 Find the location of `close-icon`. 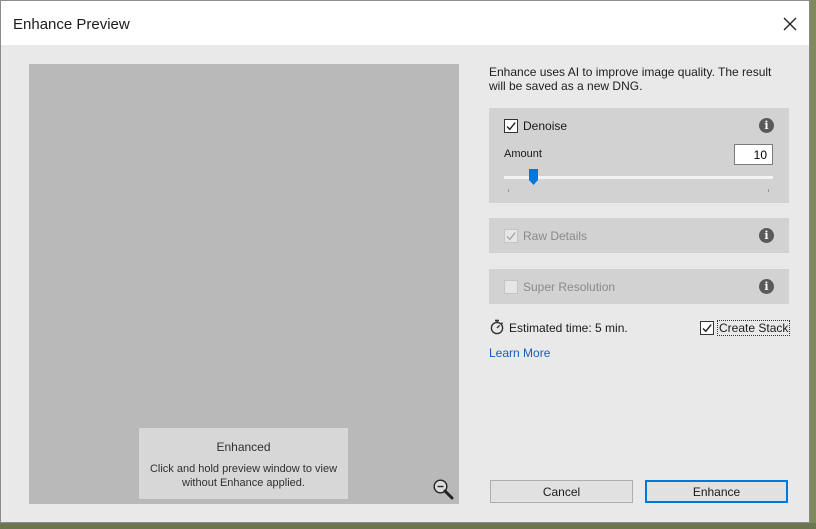

close-icon is located at coordinates (790, 24).